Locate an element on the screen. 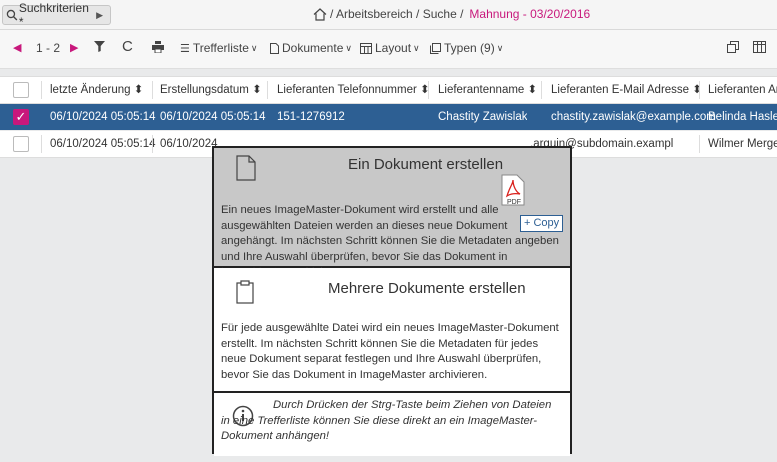 The height and width of the screenshot is (462, 777). search-criteria-label: Suchkriterien * is located at coordinates (53, 15).